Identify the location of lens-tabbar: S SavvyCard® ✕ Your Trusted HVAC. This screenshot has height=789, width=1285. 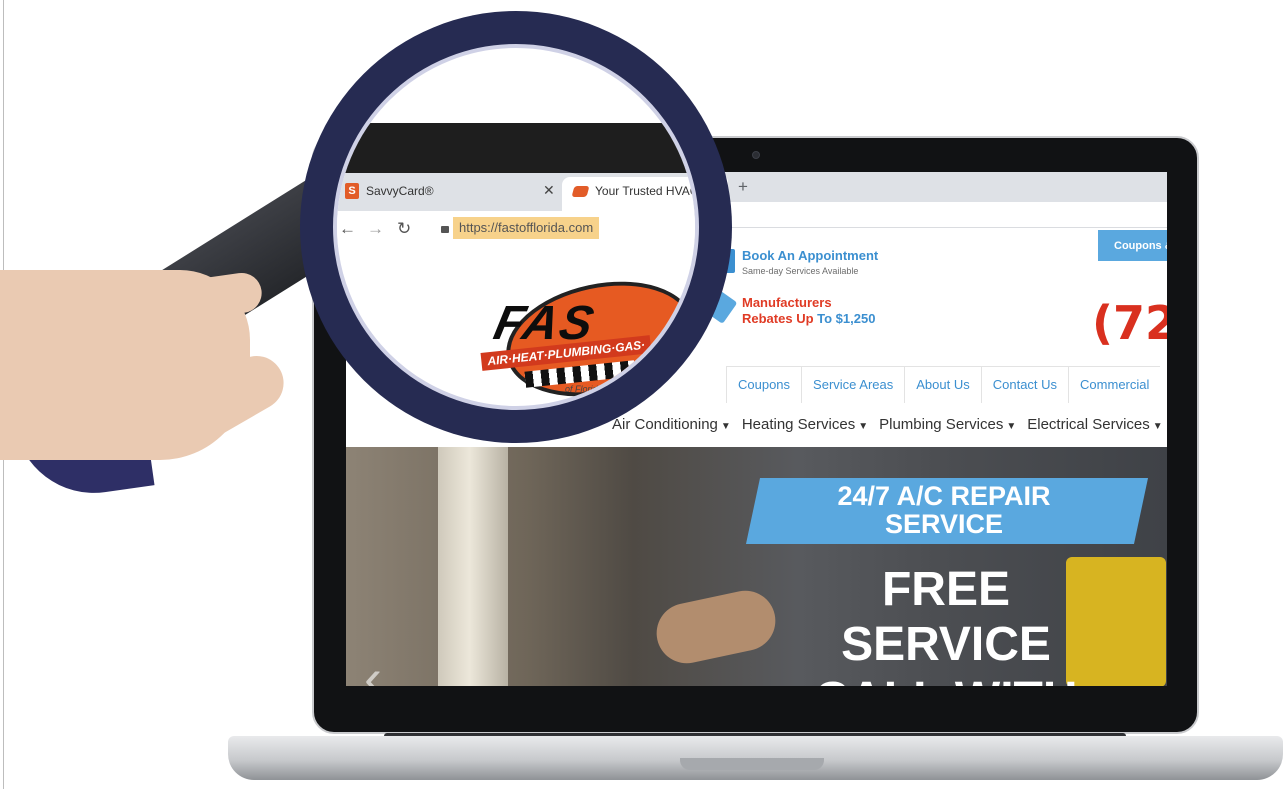
(516, 192).